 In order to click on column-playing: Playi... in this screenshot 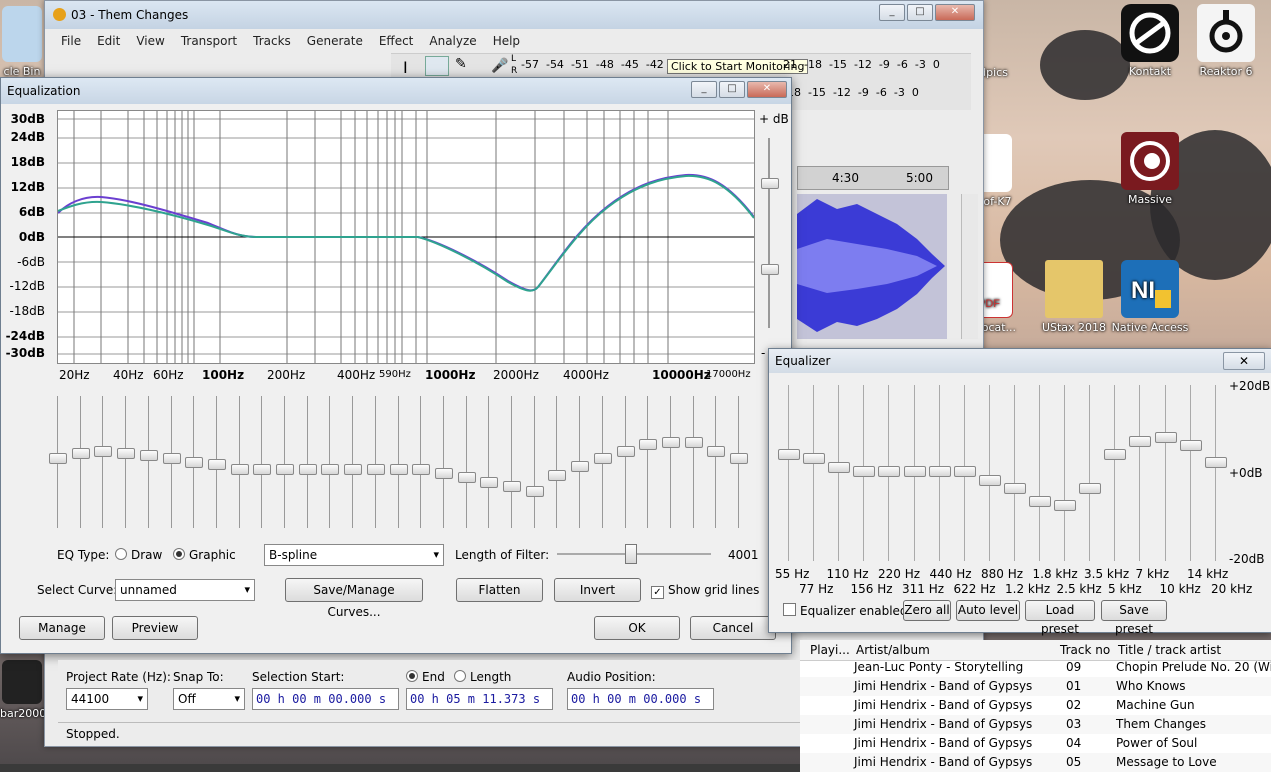, I will do `click(830, 650)`.